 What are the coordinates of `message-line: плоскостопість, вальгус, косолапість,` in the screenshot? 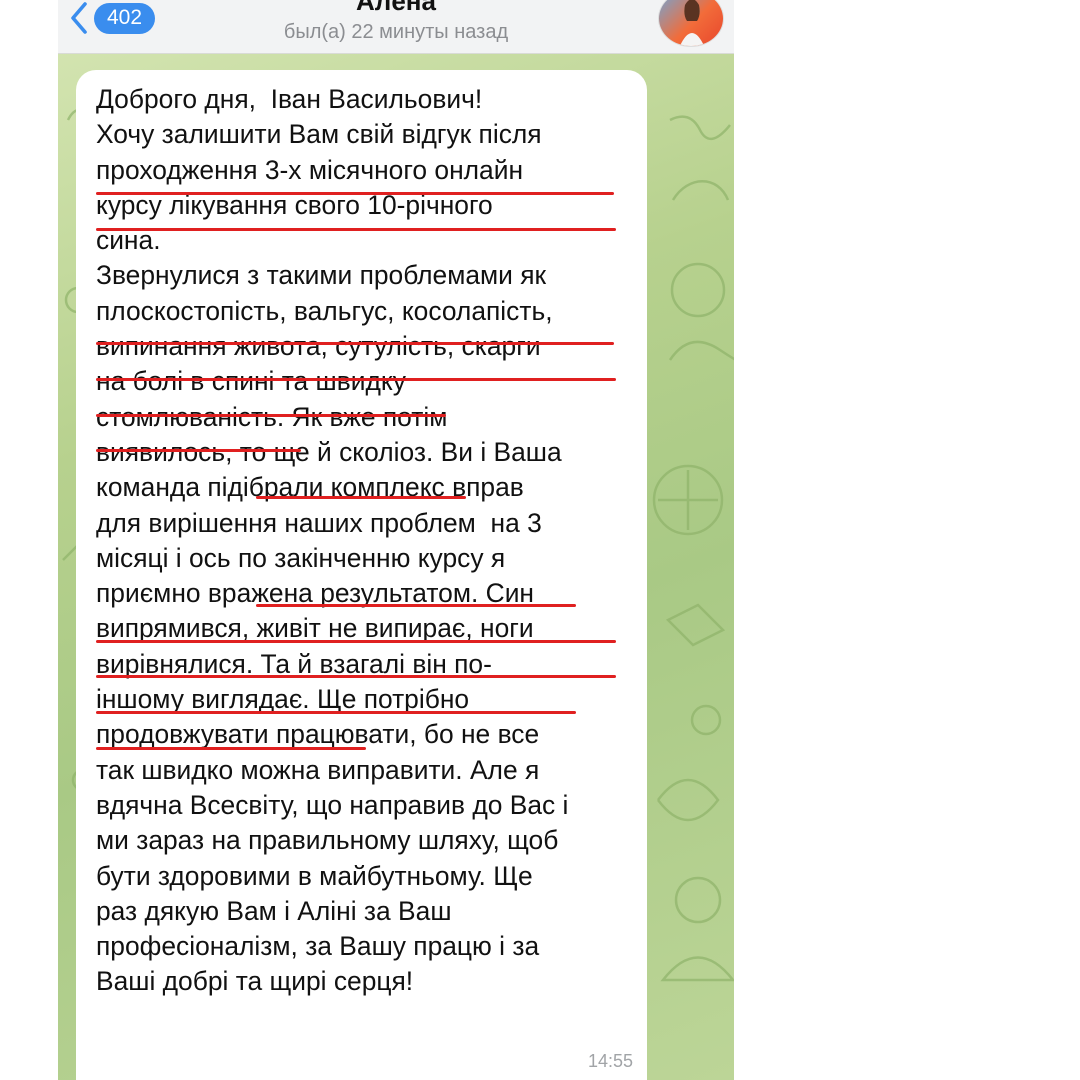 It's located at (324, 310).